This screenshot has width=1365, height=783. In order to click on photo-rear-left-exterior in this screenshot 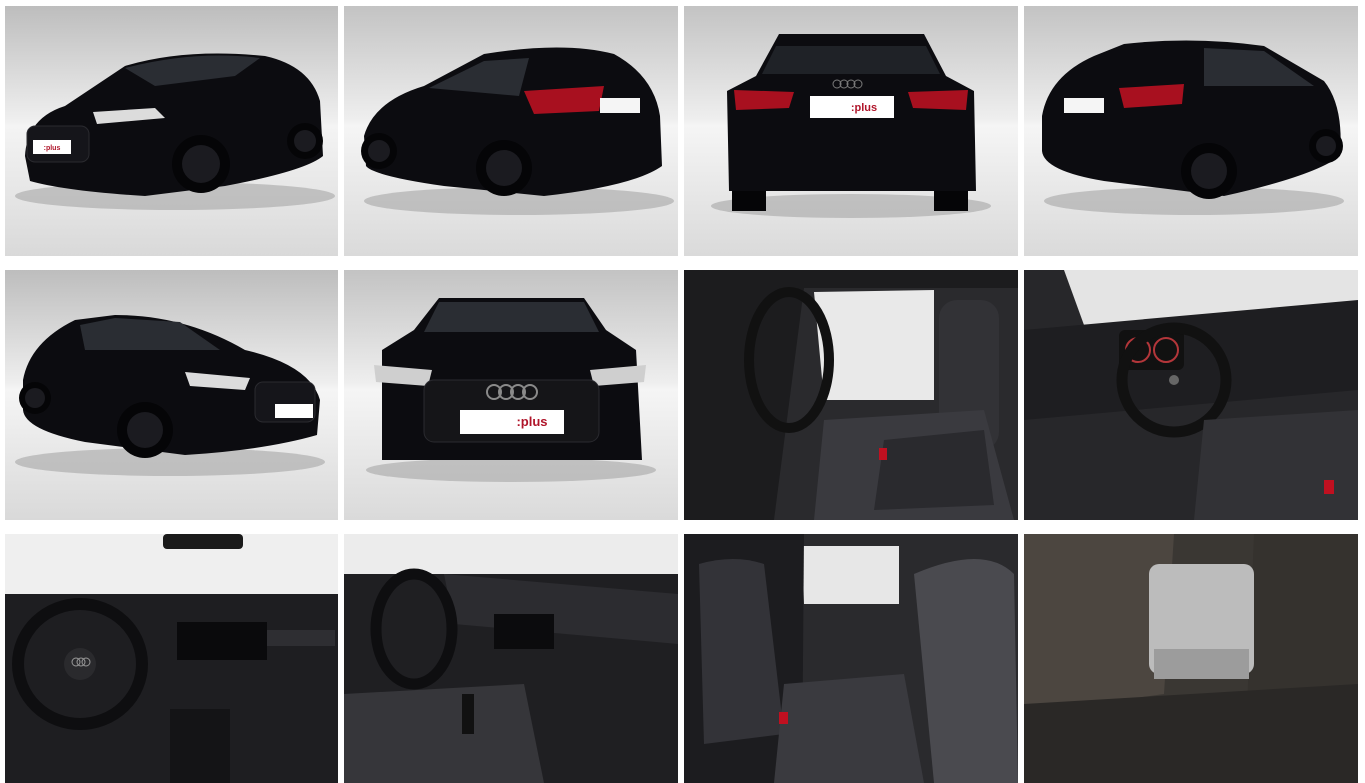, I will do `click(511, 131)`.